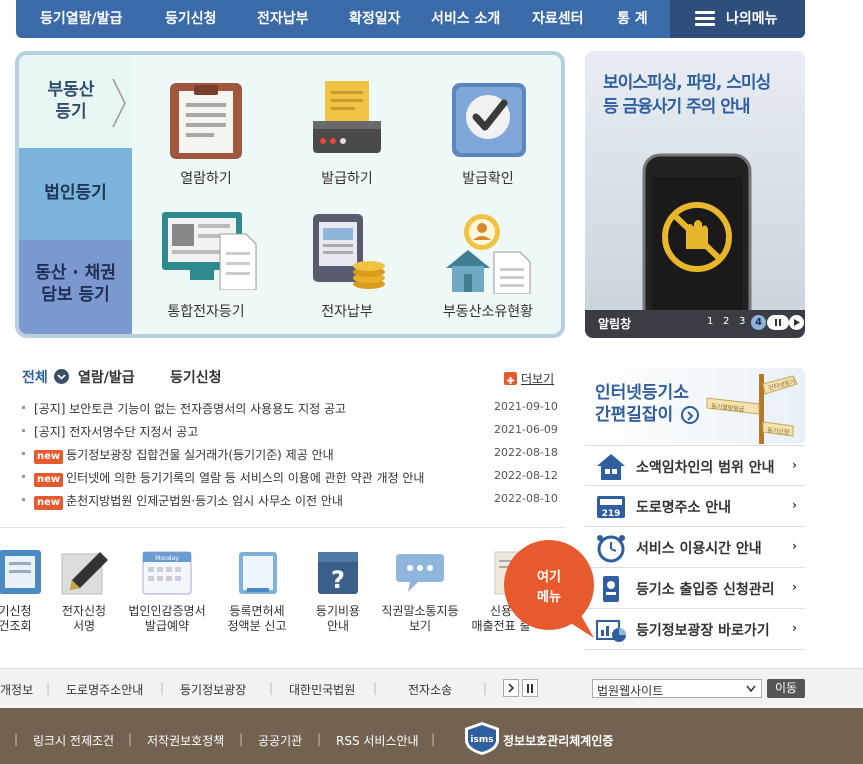 Image resolution: width=863 pixels, height=764 pixels. What do you see at coordinates (488, 179) in the screenshot?
I see `issue-verify-label: 발급확인` at bounding box center [488, 179].